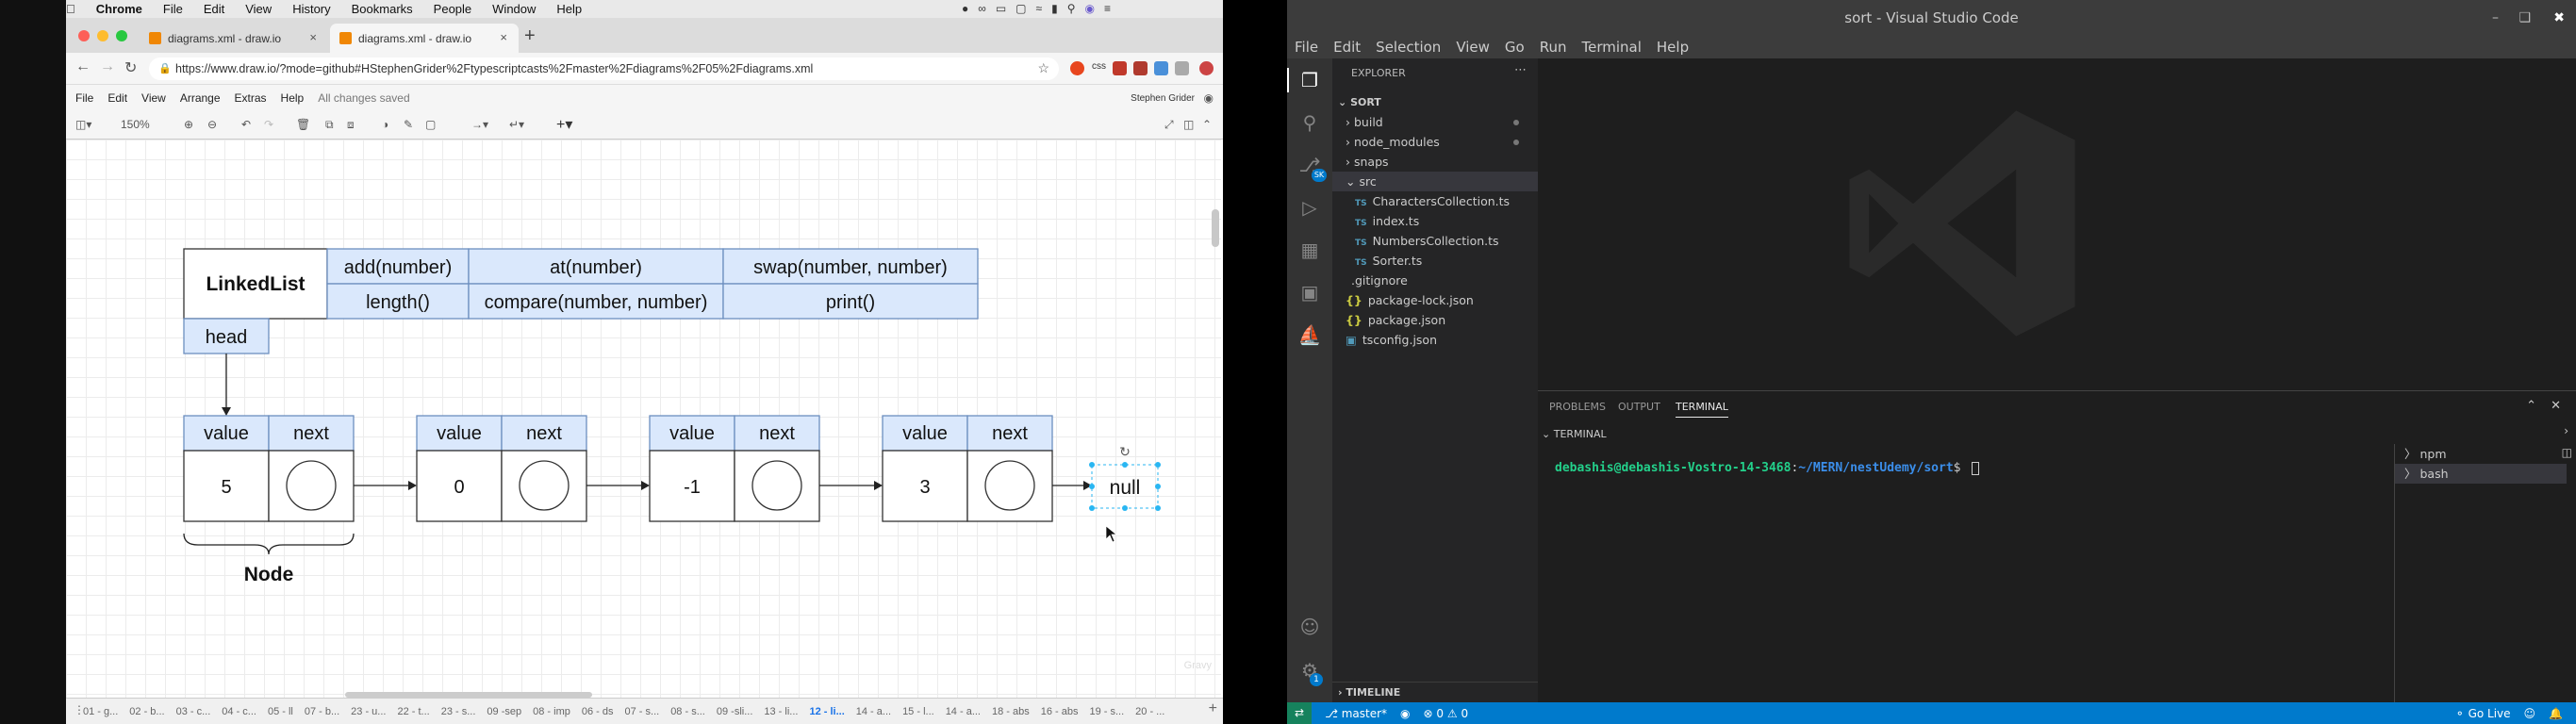  Describe the element at coordinates (1515, 47) in the screenshot. I see `vmenu-go: Go` at that location.